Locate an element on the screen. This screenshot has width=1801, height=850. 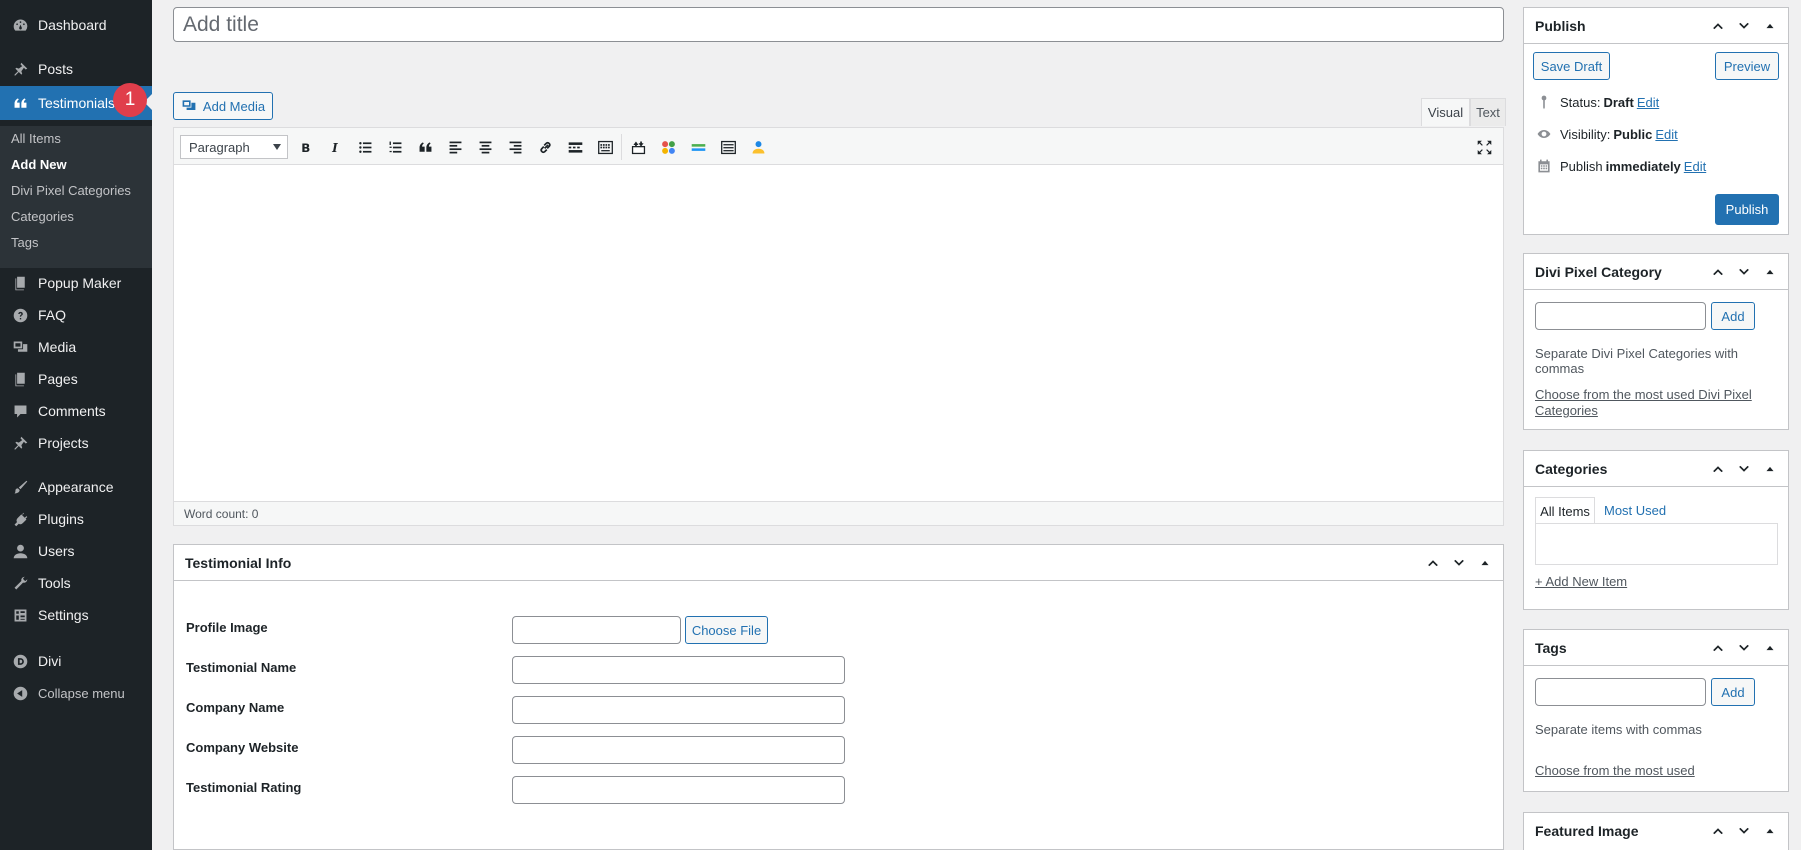
add-new-category-link: + Add New Item is located at coordinates (1581, 581).